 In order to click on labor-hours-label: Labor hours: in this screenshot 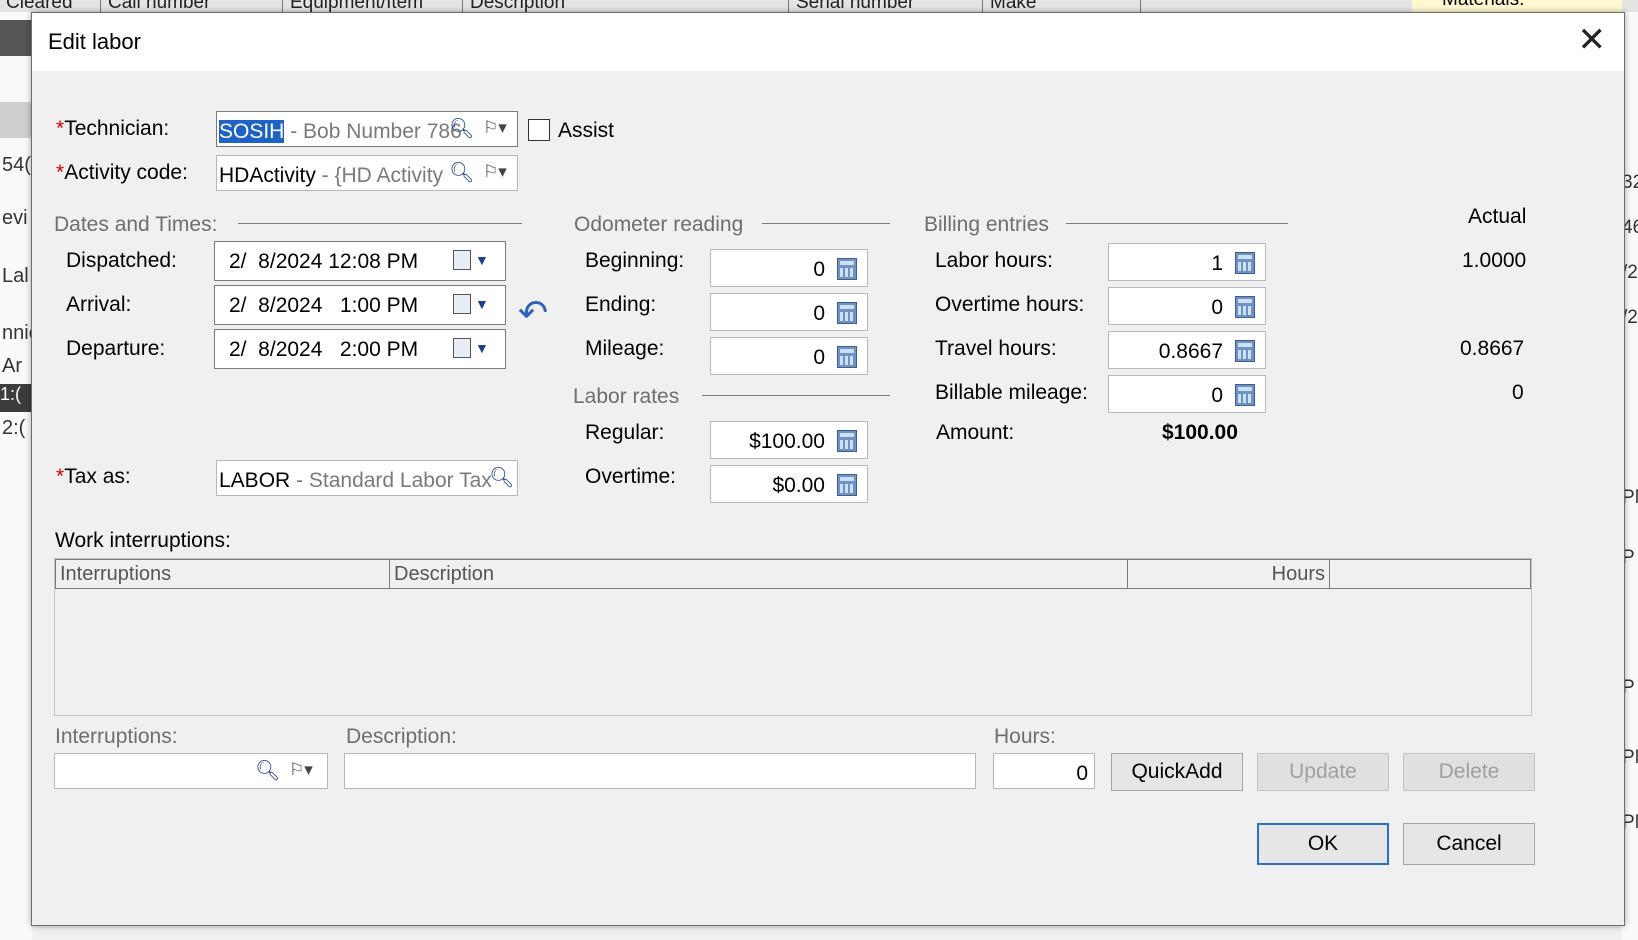, I will do `click(994, 260)`.